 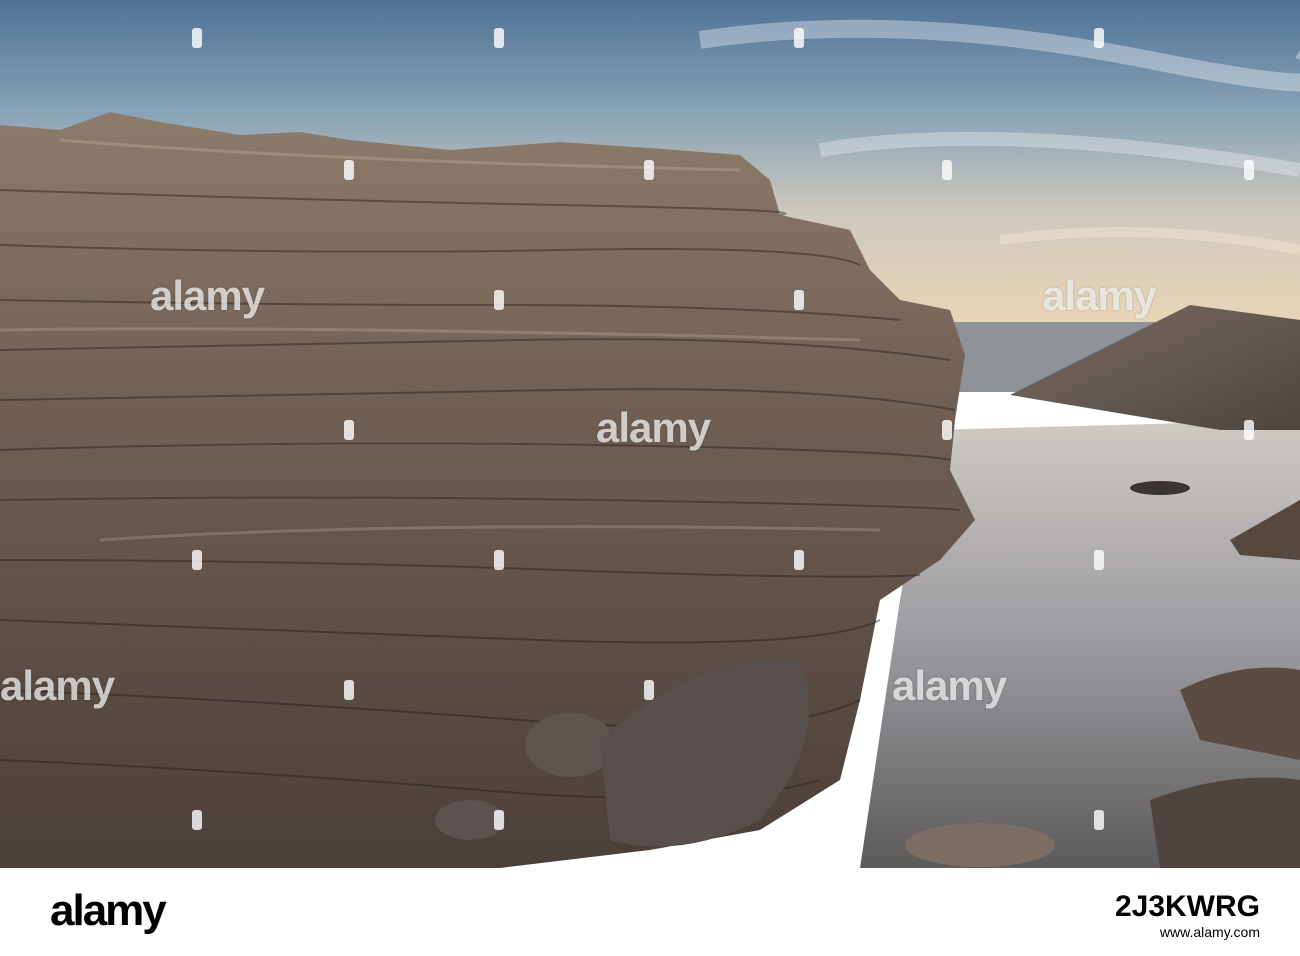 What do you see at coordinates (980, 845) in the screenshot?
I see `boulder` at bounding box center [980, 845].